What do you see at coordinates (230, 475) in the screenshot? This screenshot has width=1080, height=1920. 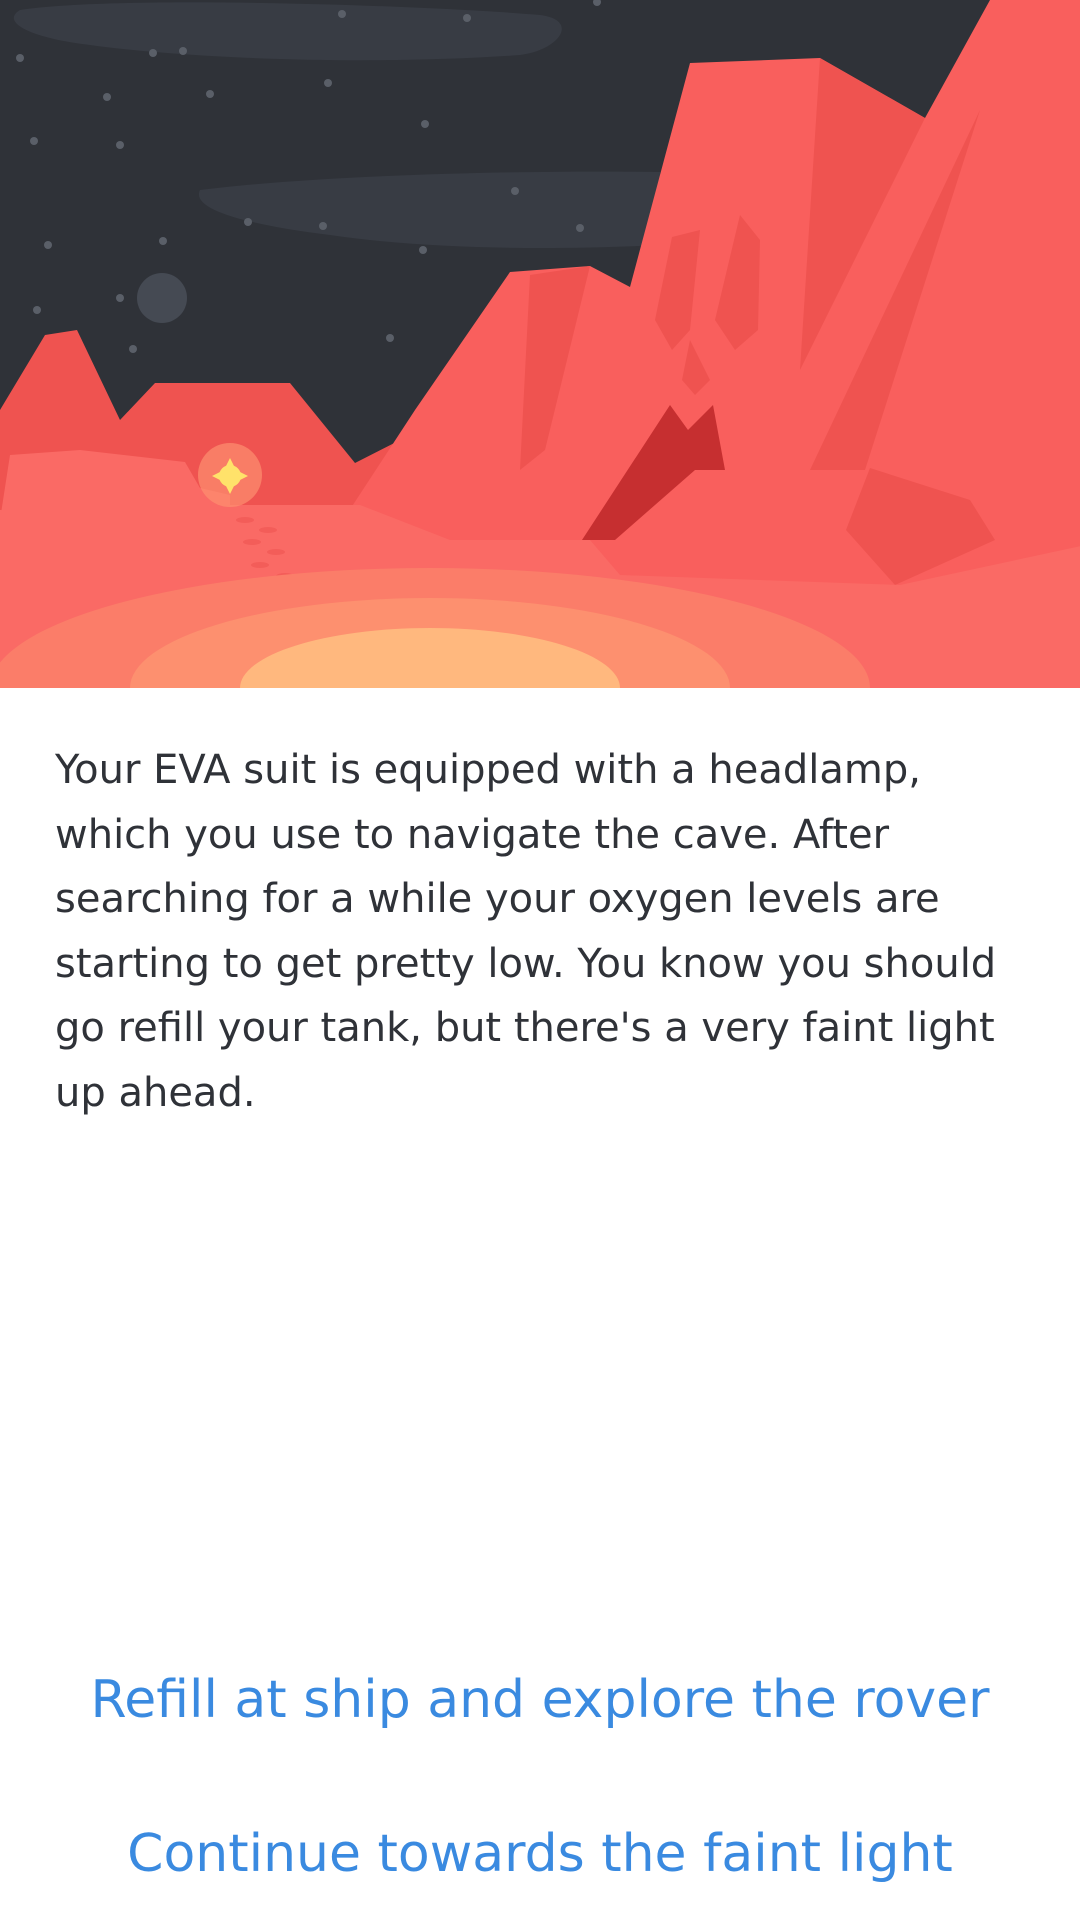 I see `setting-sun` at bounding box center [230, 475].